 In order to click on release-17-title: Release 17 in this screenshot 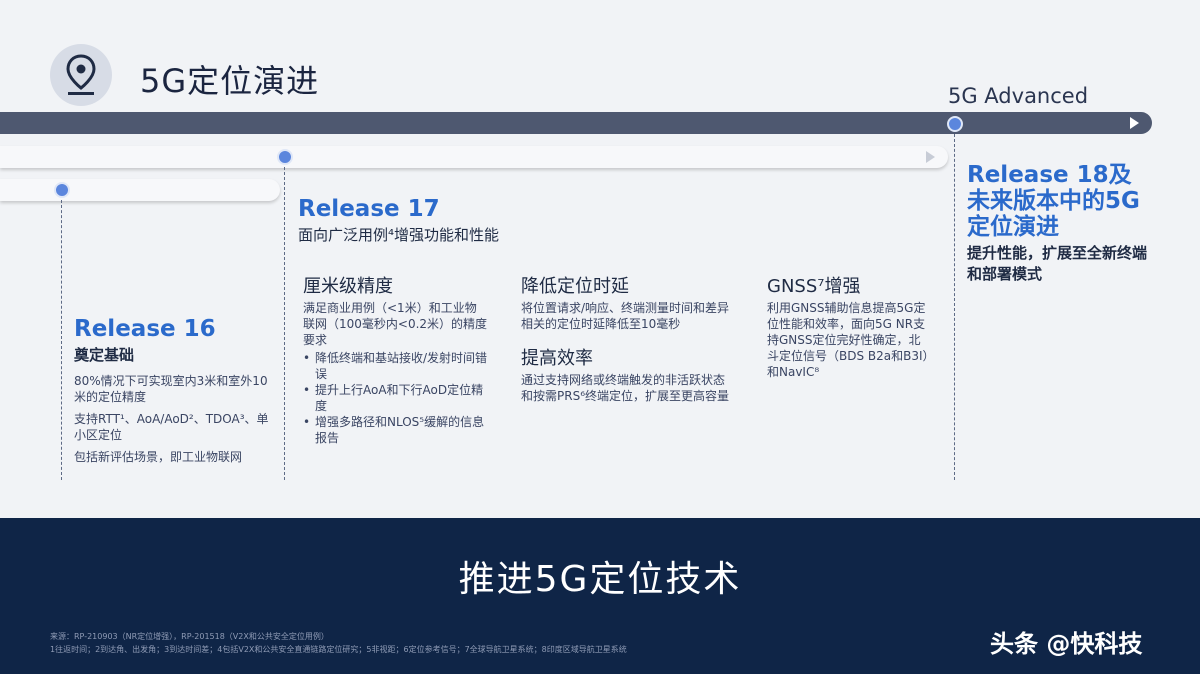, I will do `click(369, 209)`.